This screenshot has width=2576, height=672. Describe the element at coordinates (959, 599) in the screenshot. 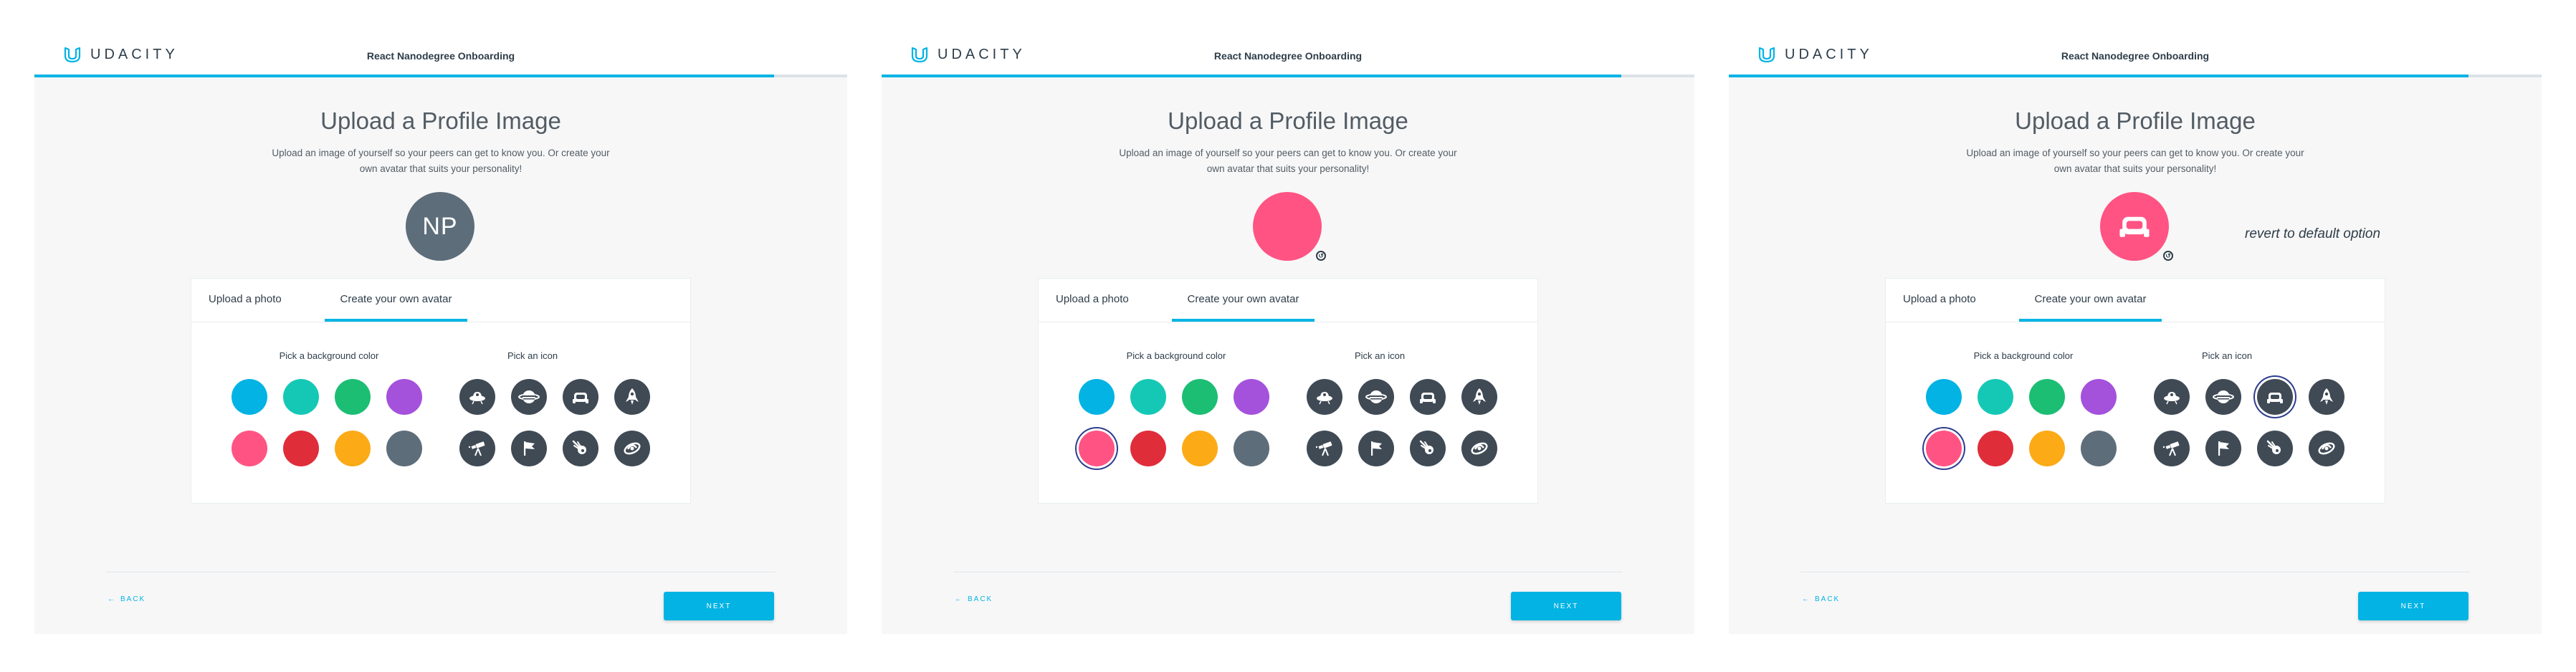

I see `arrow-left-icon: ←` at that location.